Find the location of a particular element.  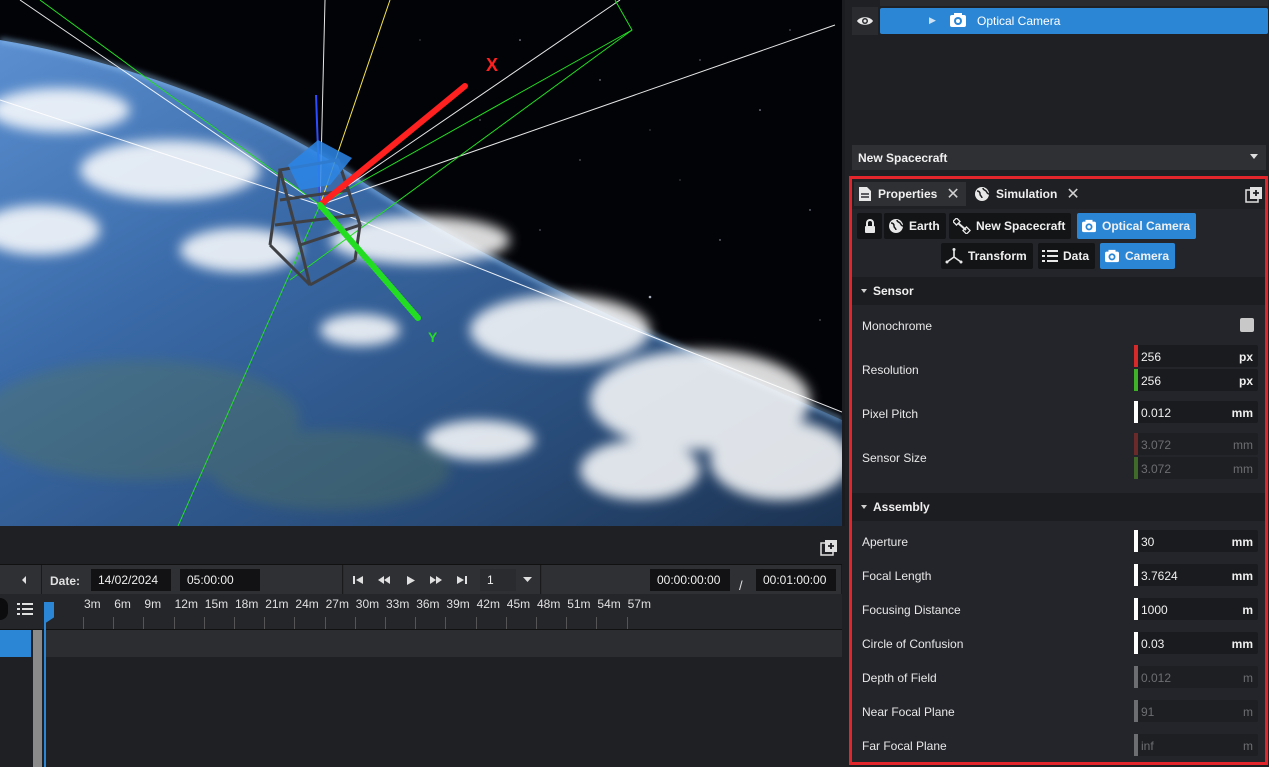

tab-properties: Properties ✕ is located at coordinates (910, 194).